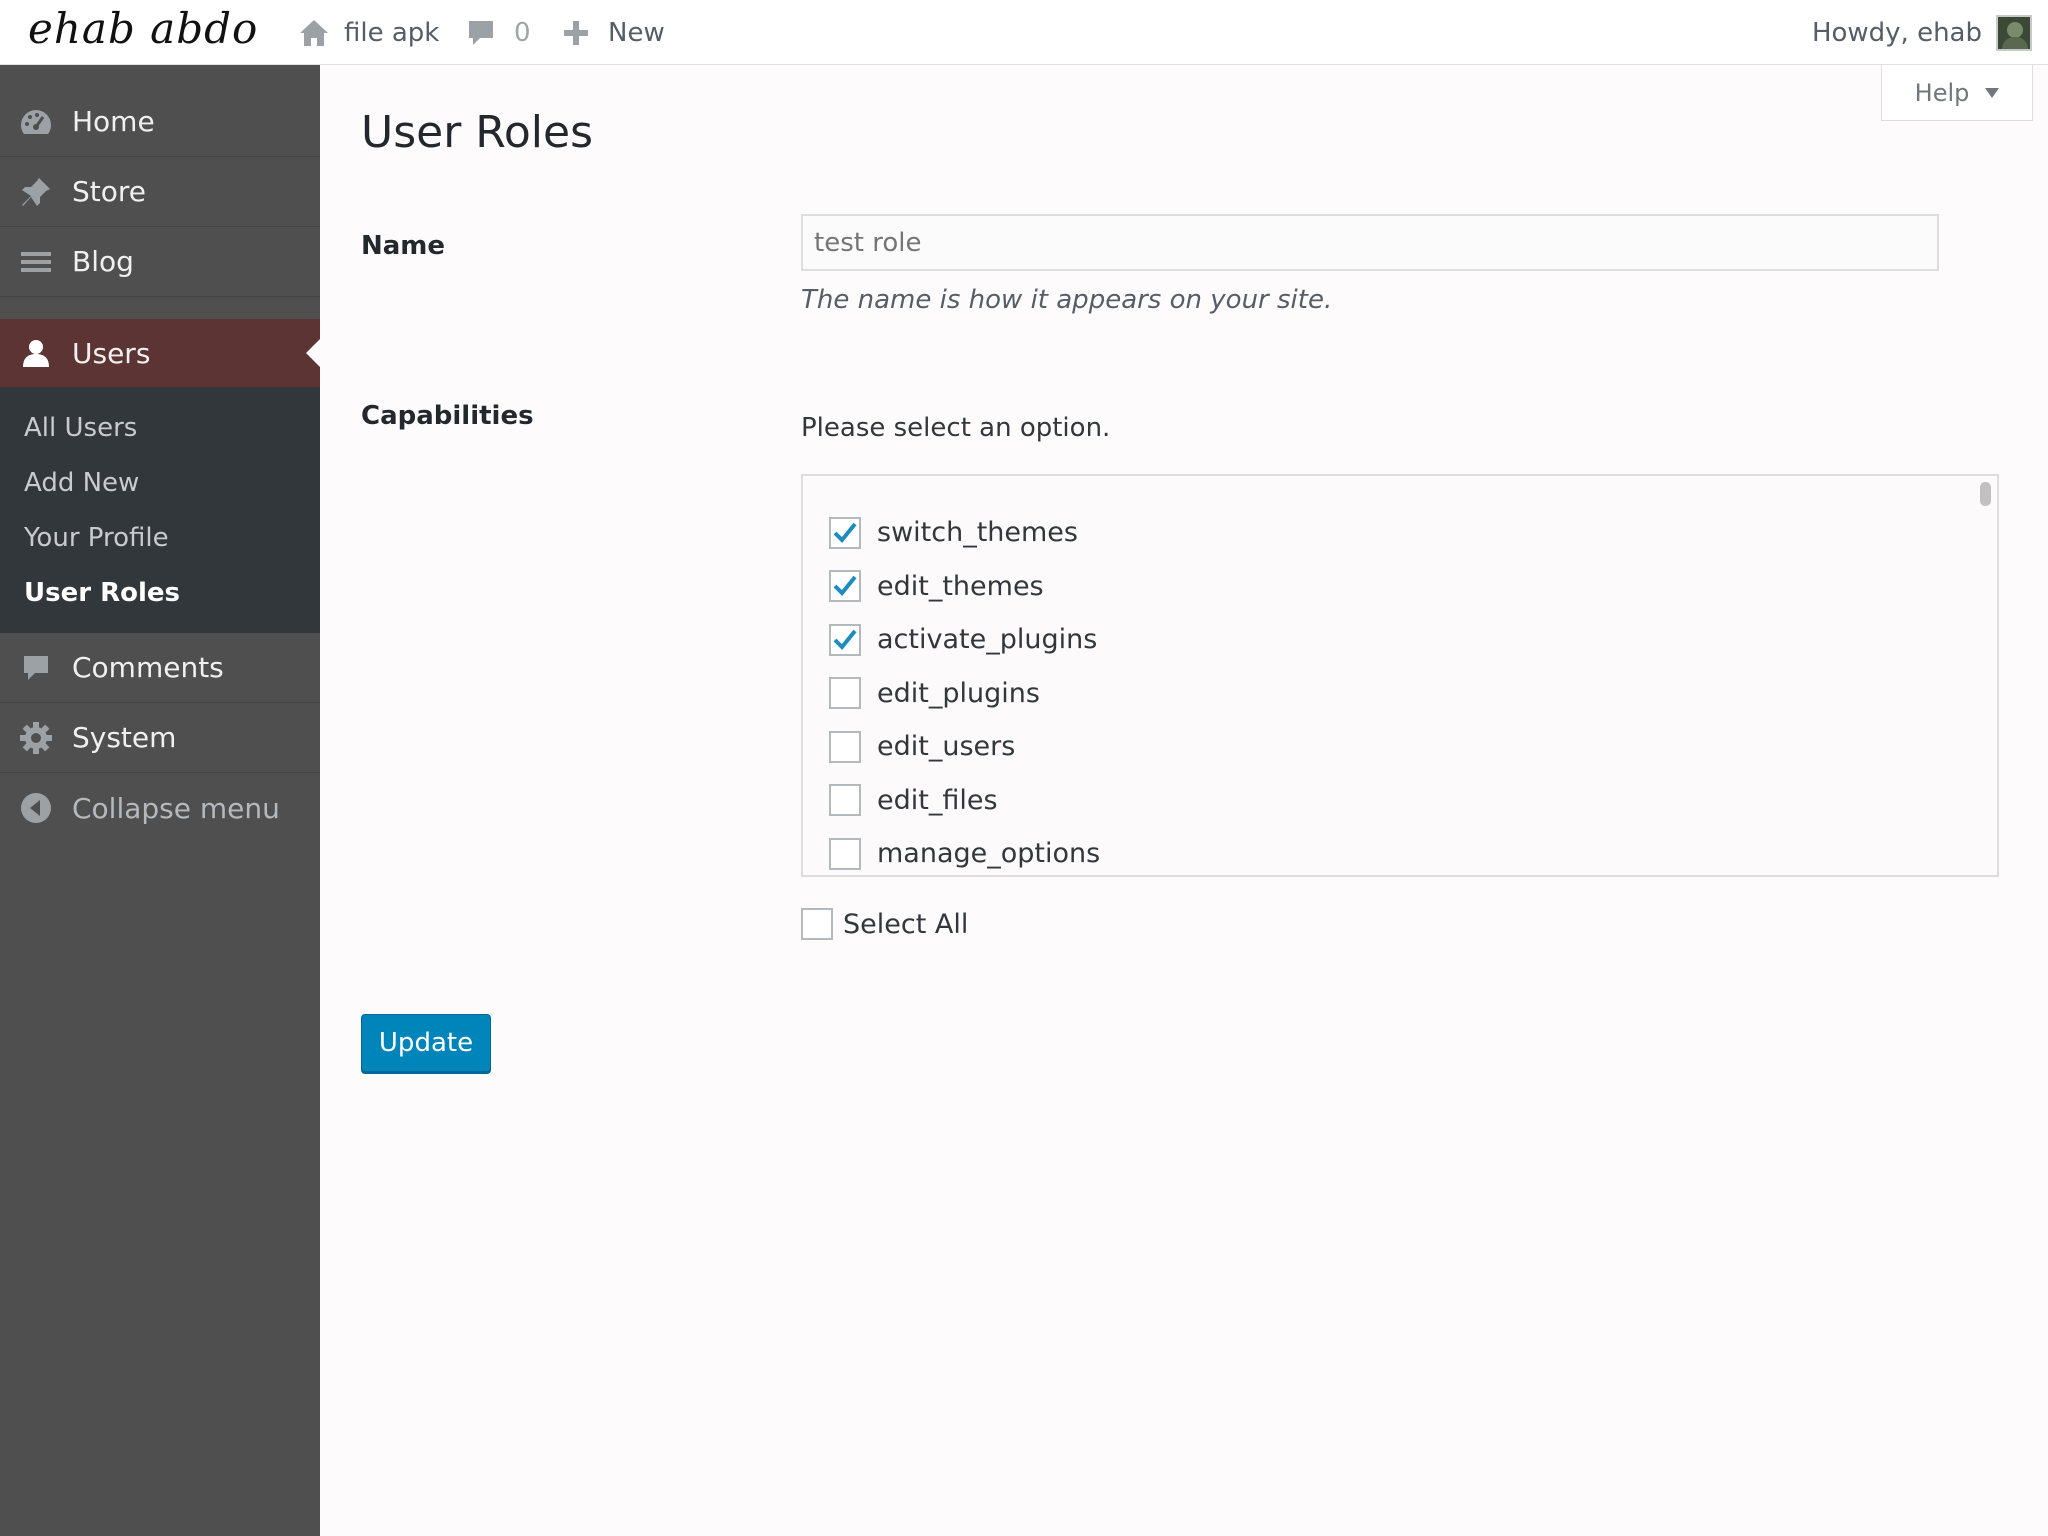 The height and width of the screenshot is (1536, 2048). Describe the element at coordinates (176, 808) in the screenshot. I see `collapse-menu-label: Collapse menu` at that location.